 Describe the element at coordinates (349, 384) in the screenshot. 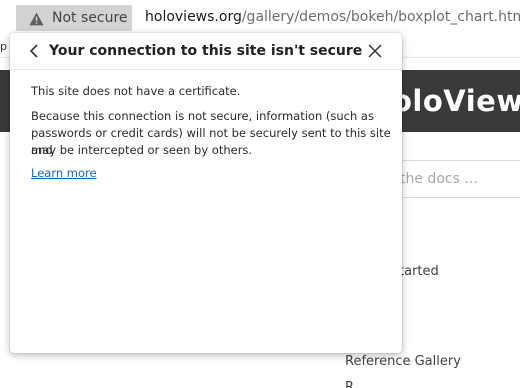

I see `nav-item-releases: R` at that location.